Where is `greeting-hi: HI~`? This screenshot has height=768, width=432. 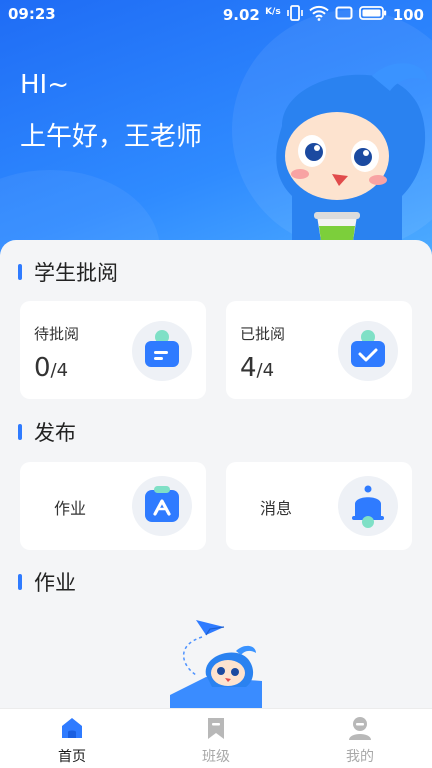 greeting-hi: HI~ is located at coordinates (45, 85).